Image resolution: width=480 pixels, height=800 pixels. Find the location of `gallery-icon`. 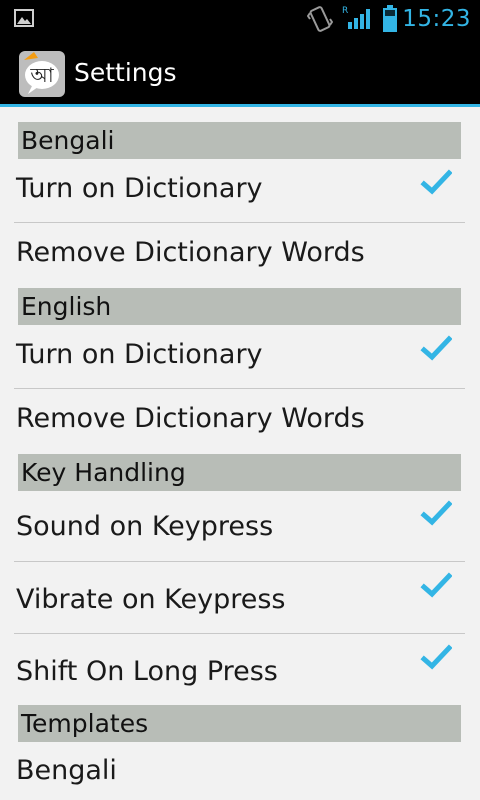

gallery-icon is located at coordinates (24, 20).